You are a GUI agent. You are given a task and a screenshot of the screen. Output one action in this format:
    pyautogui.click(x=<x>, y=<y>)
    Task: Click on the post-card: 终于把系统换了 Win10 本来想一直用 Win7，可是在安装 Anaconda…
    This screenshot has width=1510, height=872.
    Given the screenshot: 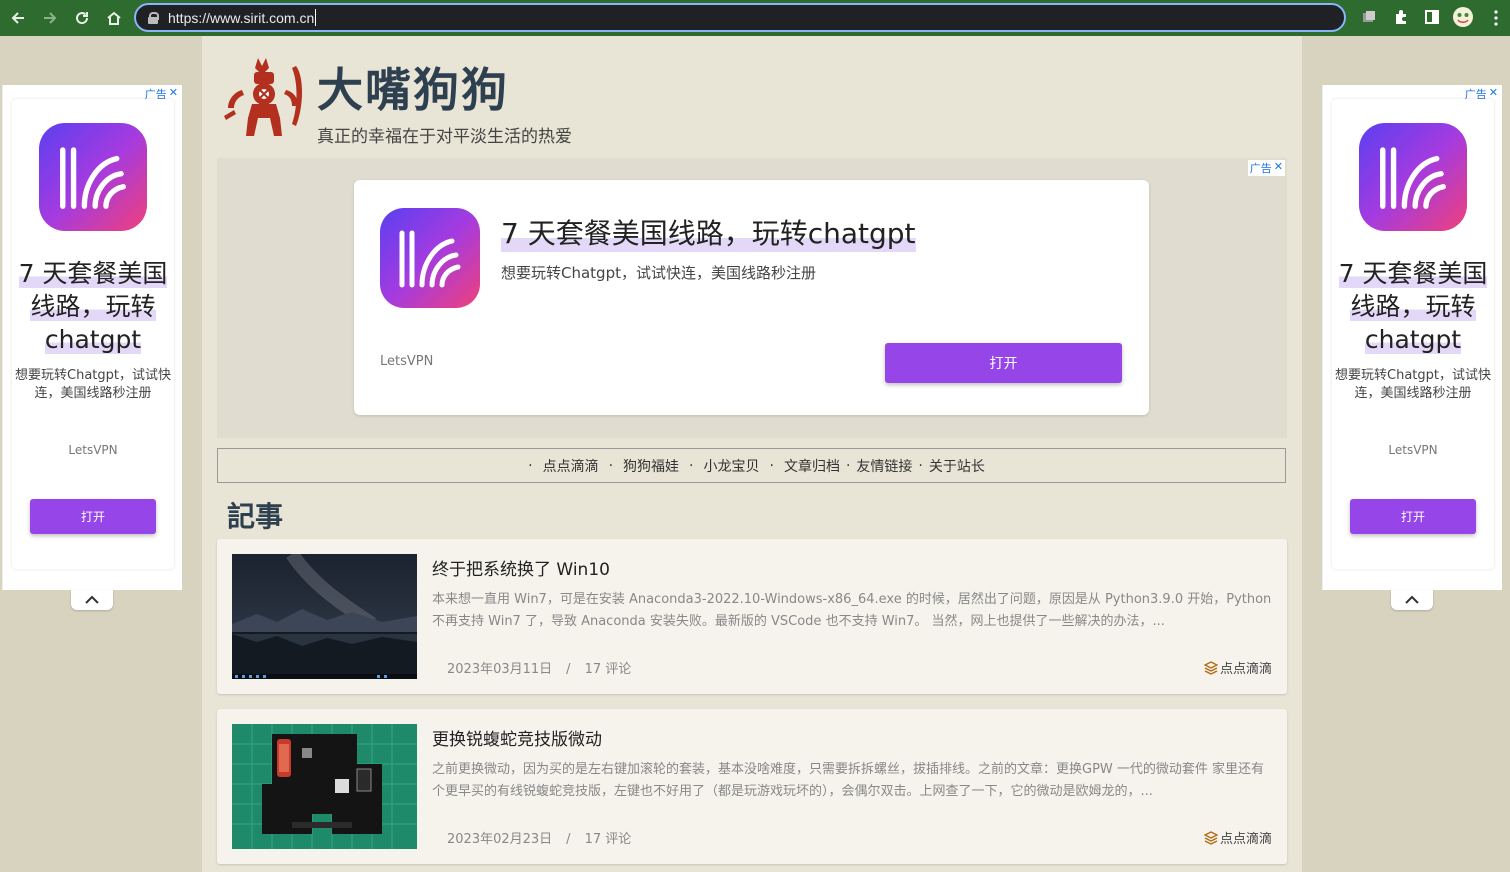 What is the action you would take?
    pyautogui.click(x=752, y=616)
    